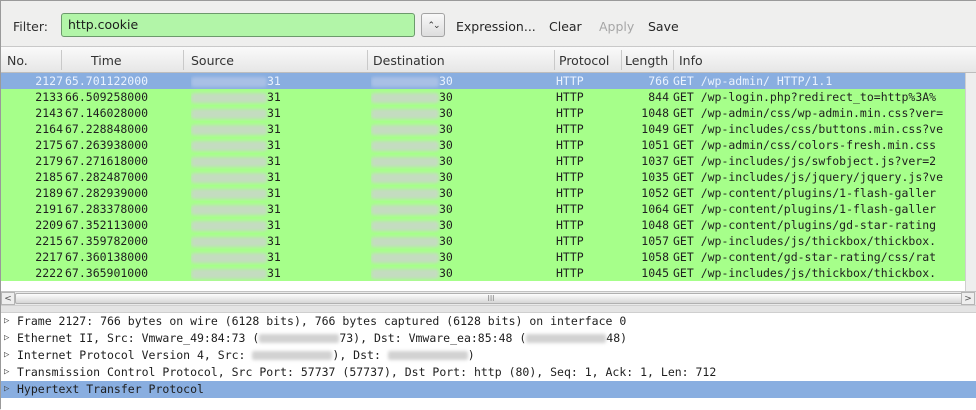 This screenshot has height=410, width=976. What do you see at coordinates (655, 129) in the screenshot?
I see `packet-length: 1049` at bounding box center [655, 129].